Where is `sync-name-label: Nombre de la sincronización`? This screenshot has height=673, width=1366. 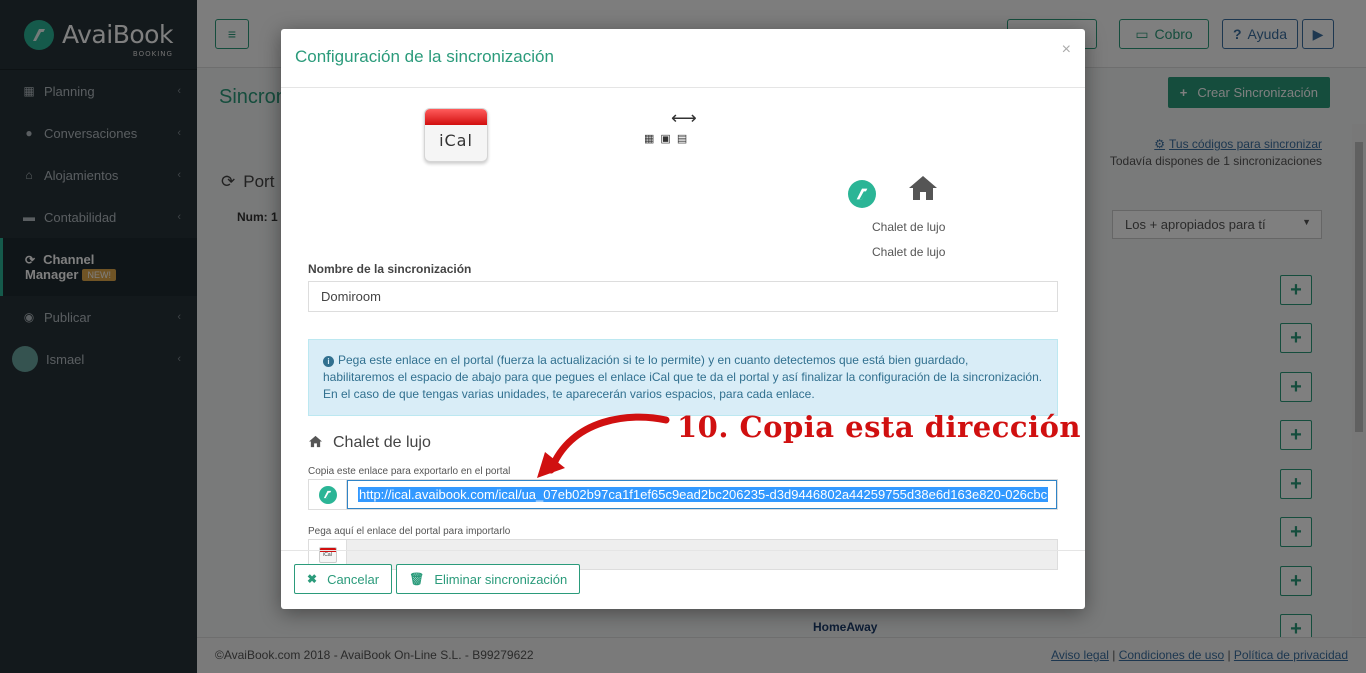
sync-name-label: Nombre de la sincronización is located at coordinates (390, 269).